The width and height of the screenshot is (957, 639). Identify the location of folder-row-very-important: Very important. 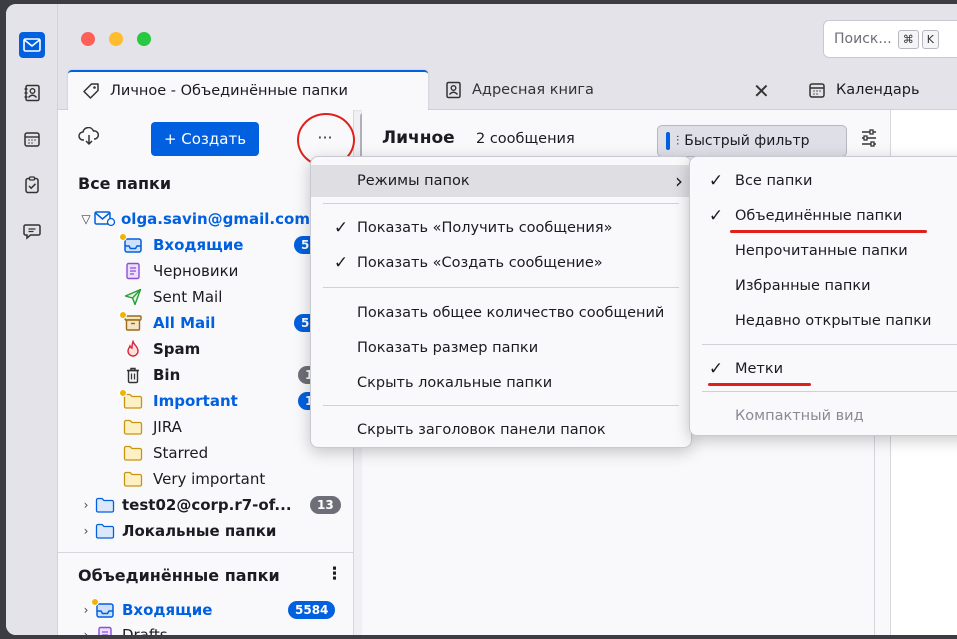
(205, 479).